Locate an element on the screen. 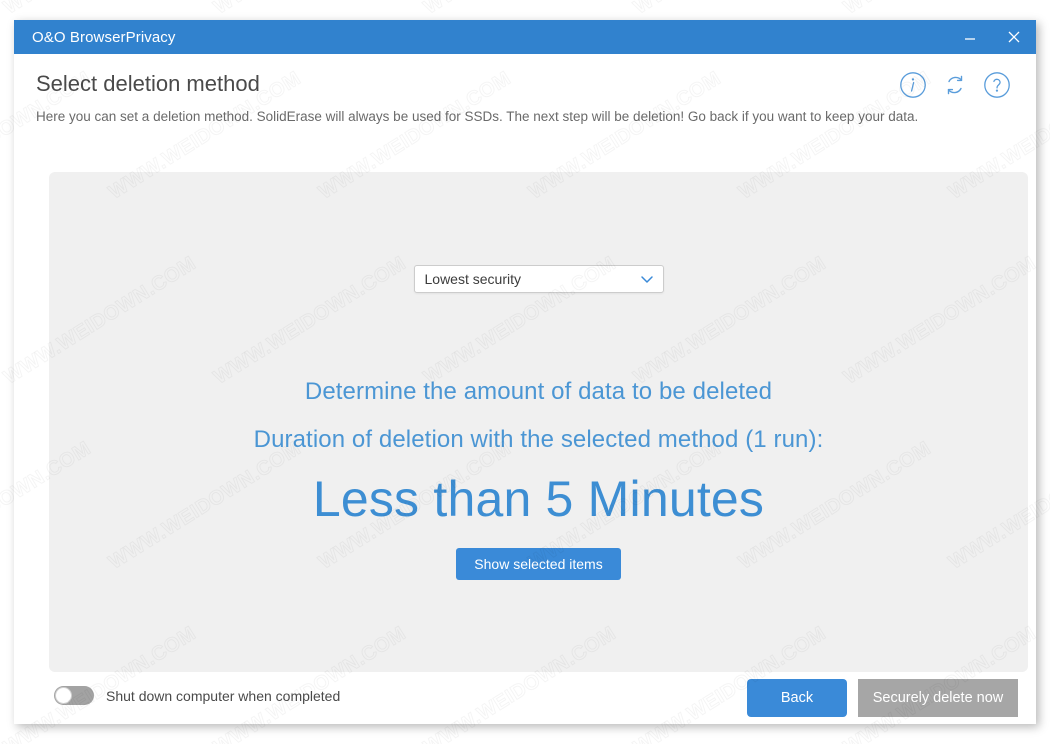  shutdown-toggle-label: Shut down computer when completed is located at coordinates (223, 695).